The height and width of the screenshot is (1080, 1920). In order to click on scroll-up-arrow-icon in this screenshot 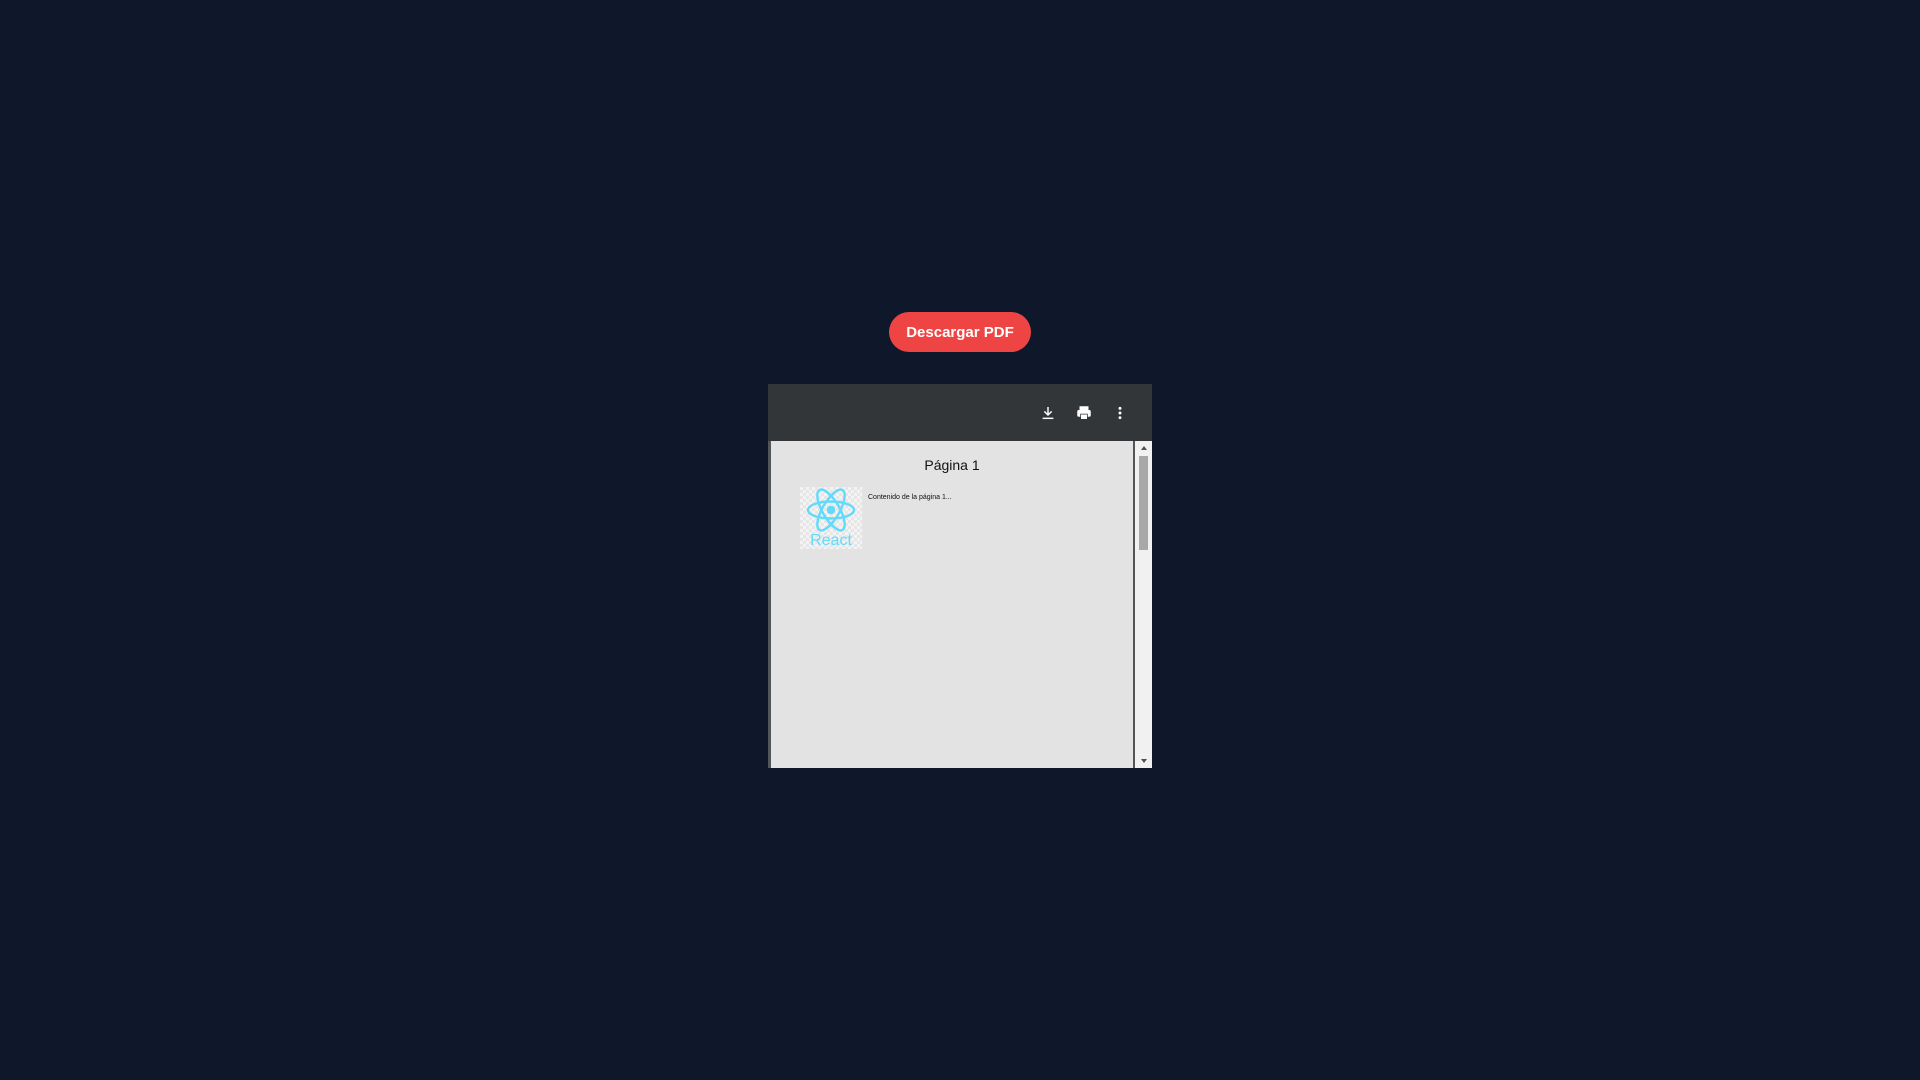, I will do `click(1143, 448)`.